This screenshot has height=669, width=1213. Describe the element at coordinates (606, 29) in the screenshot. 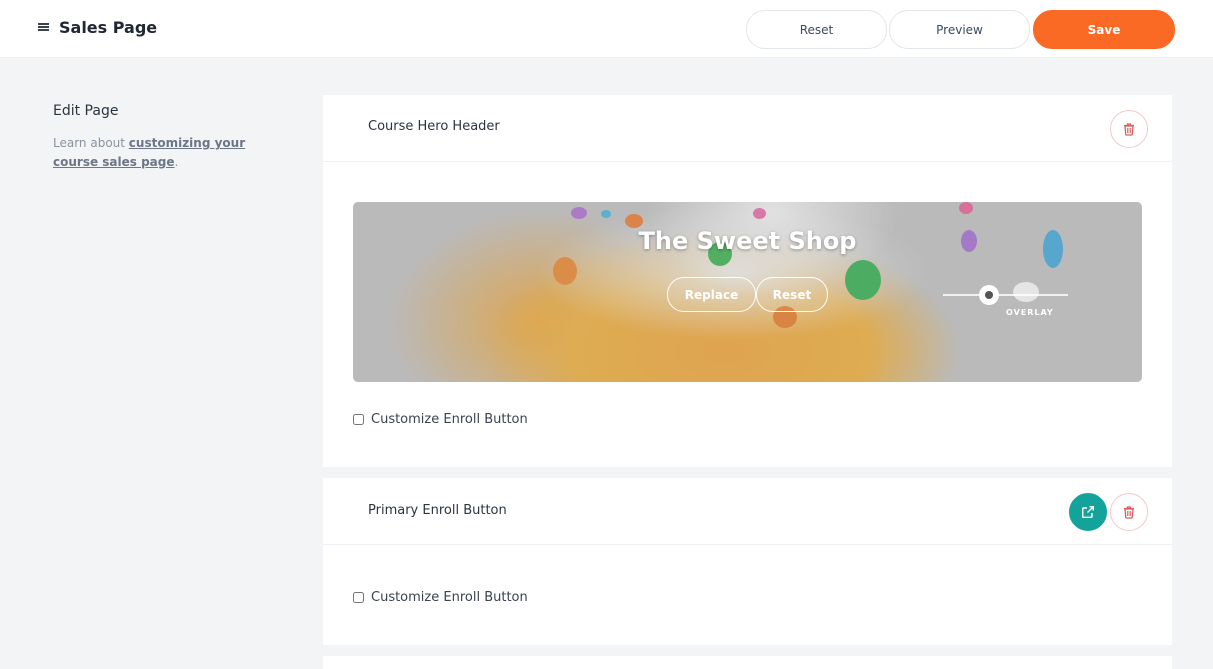

I see `top-bar: Sales Page Reset Preview Save` at that location.